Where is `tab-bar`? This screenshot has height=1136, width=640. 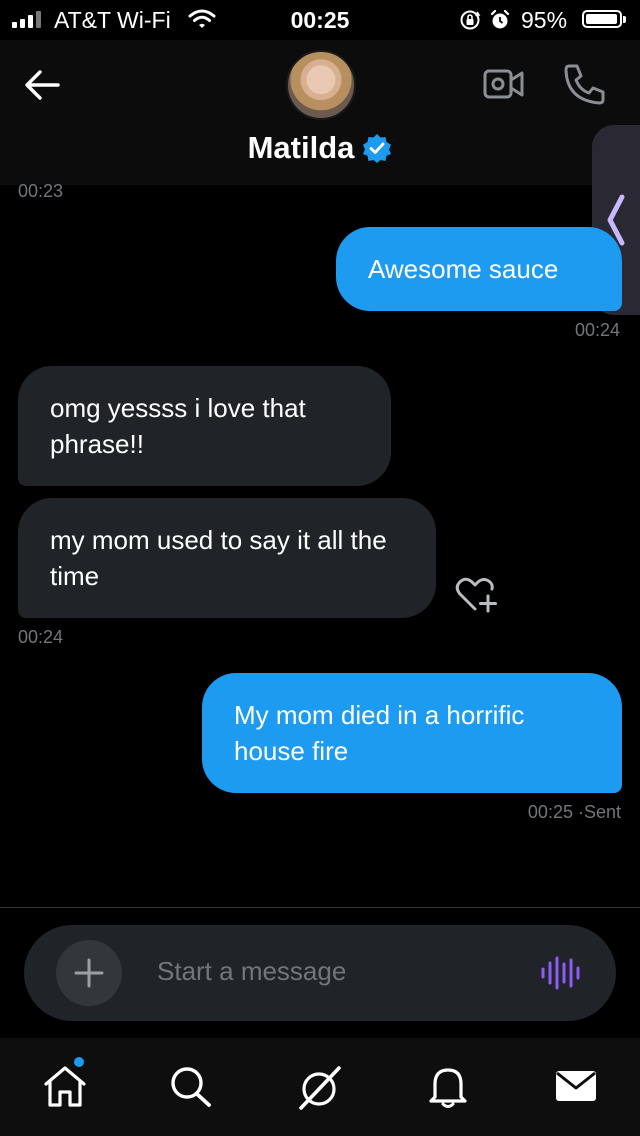 tab-bar is located at coordinates (320, 1087).